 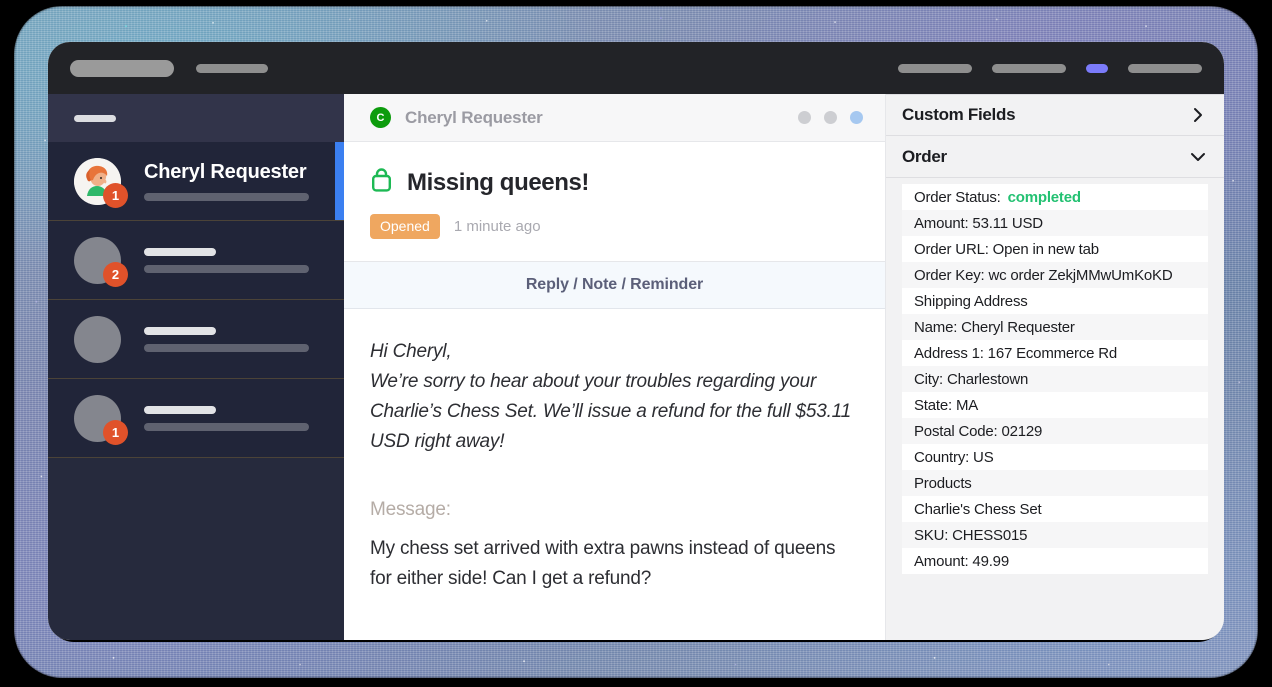 I want to click on field-label: Name: Cheryl Requester, so click(x=994, y=327).